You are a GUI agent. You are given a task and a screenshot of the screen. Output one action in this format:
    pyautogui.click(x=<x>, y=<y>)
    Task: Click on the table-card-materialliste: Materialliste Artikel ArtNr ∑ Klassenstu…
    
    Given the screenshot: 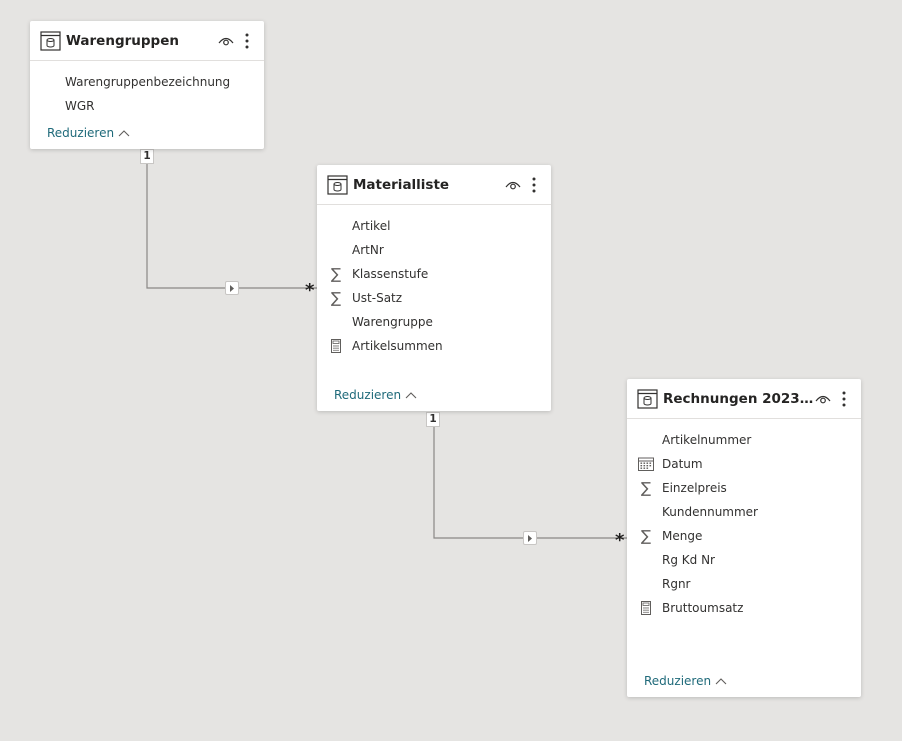 What is the action you would take?
    pyautogui.click(x=434, y=288)
    